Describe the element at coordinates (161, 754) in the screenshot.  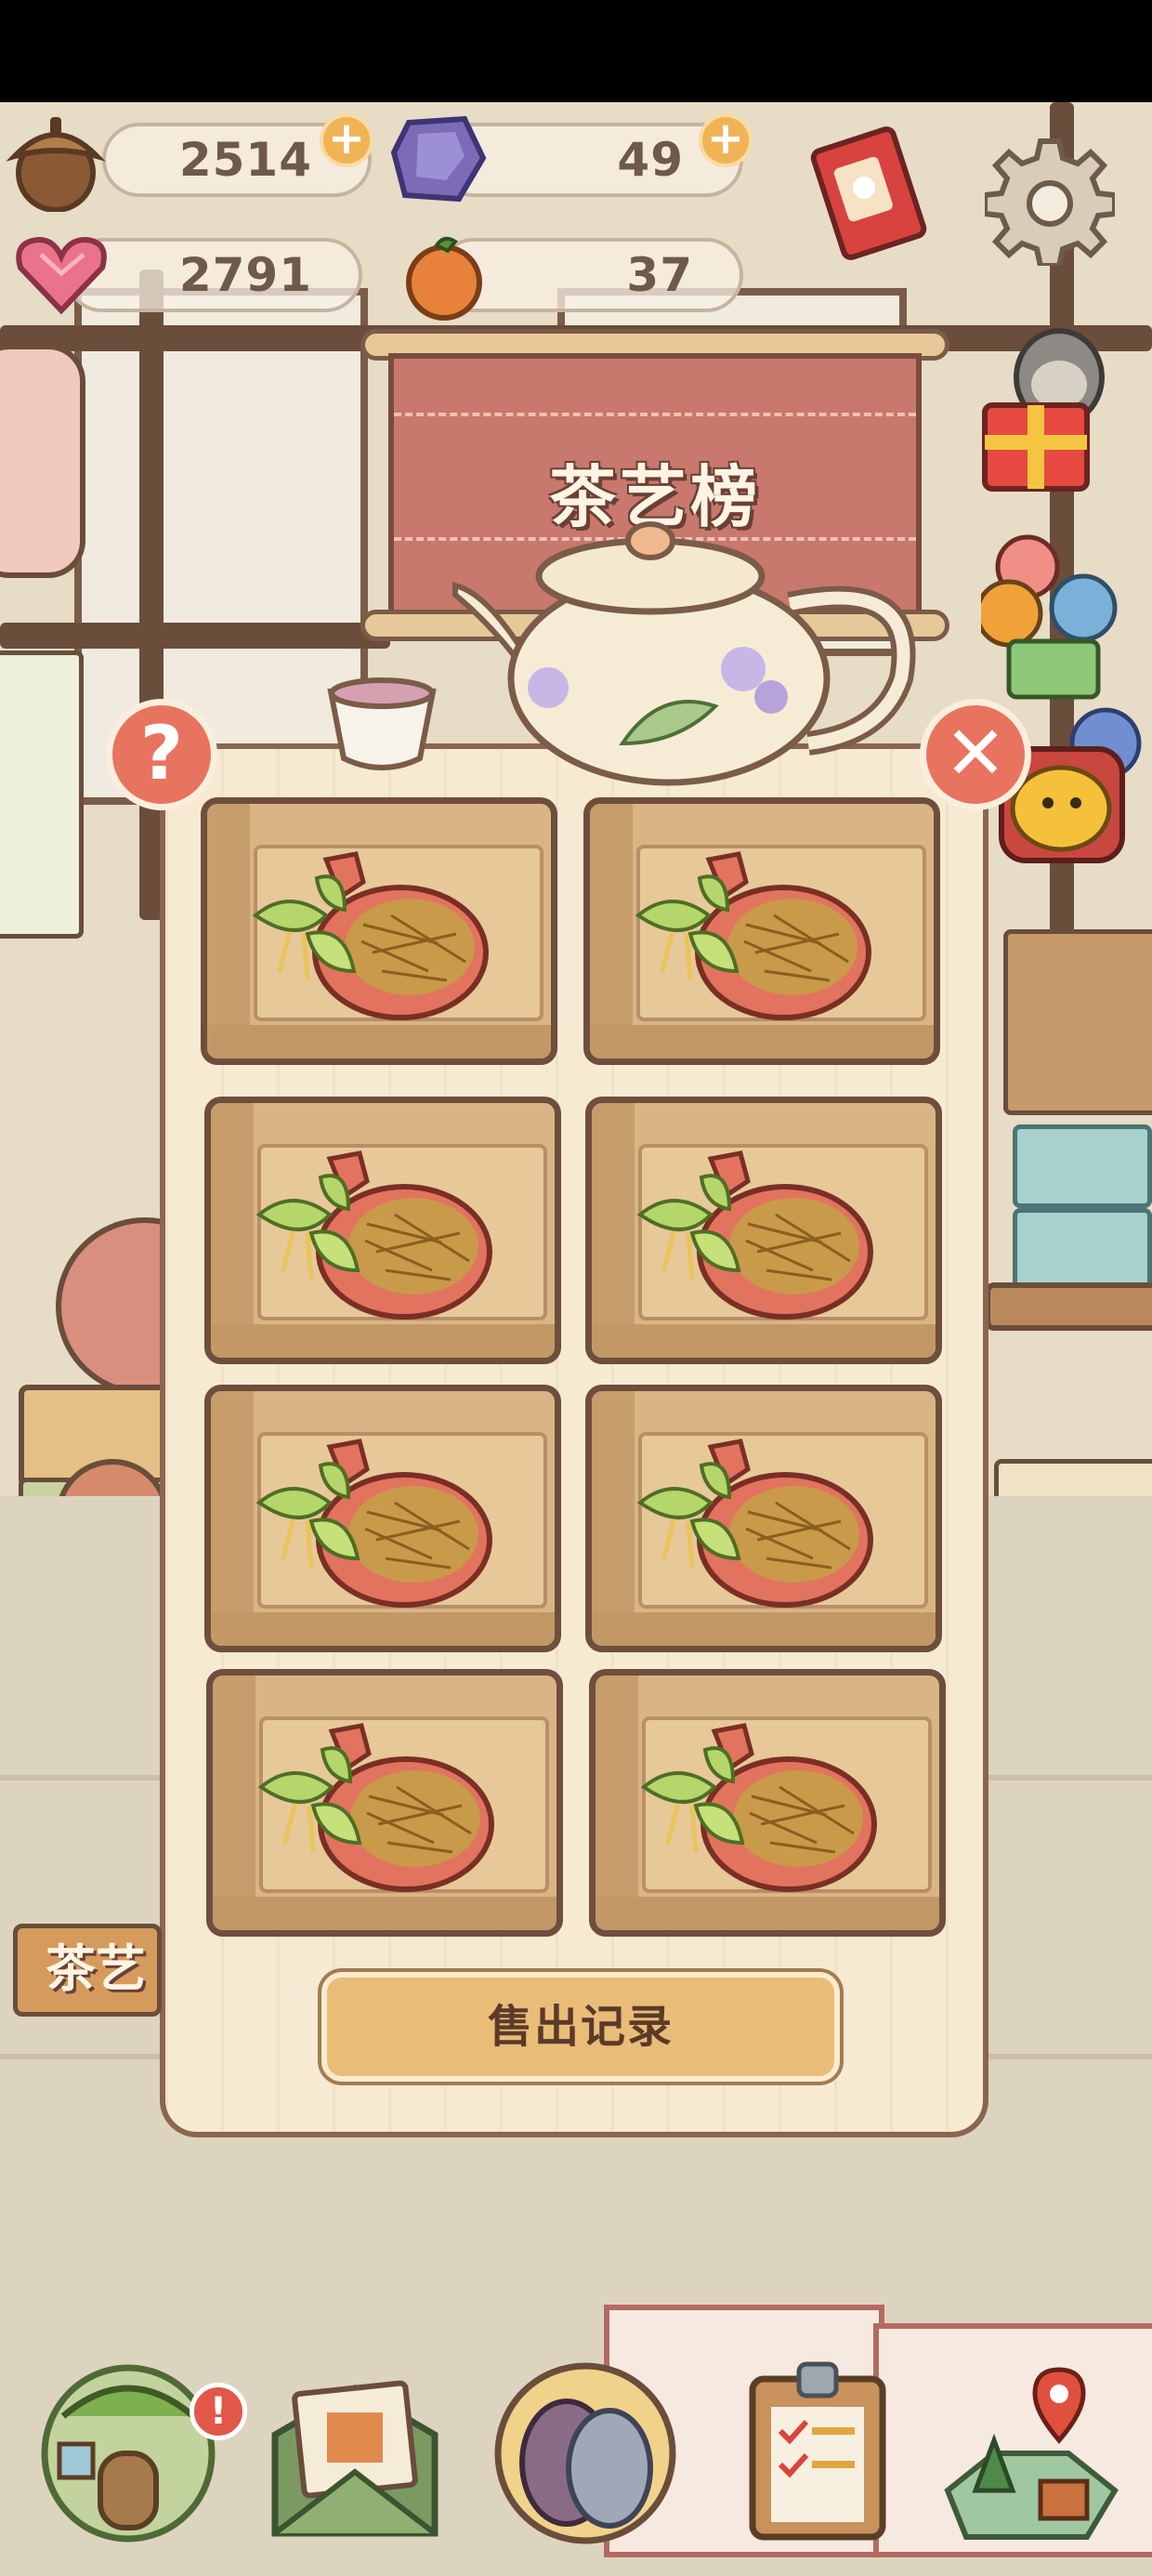
I see `help-button: ?` at that location.